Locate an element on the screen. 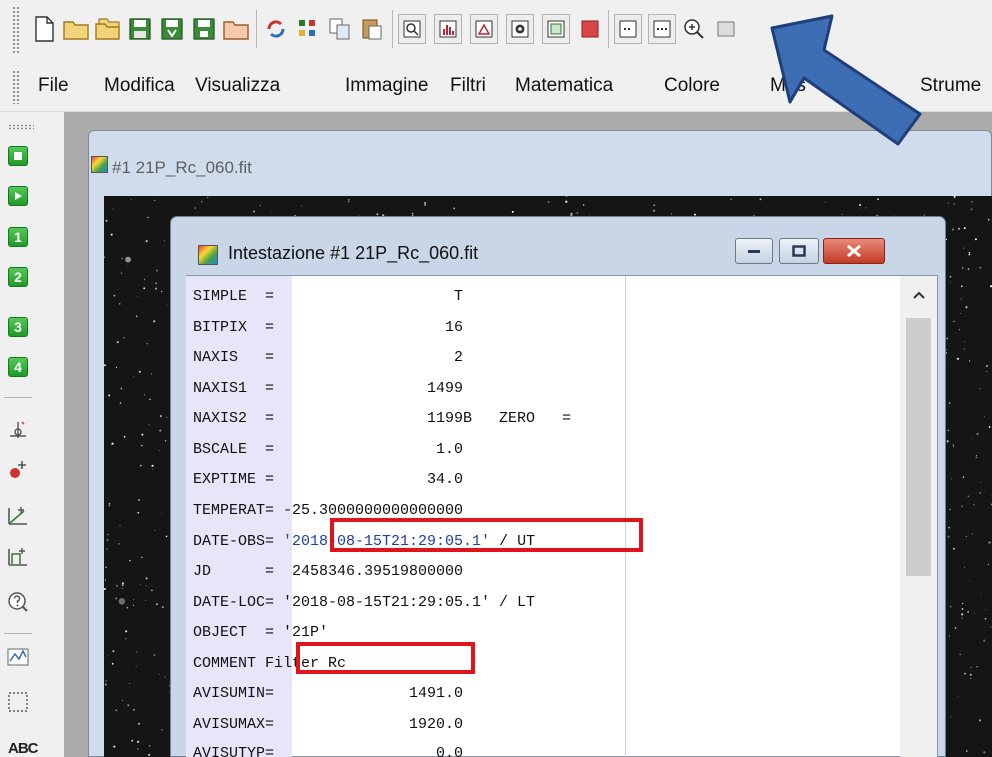 Image resolution: width=992 pixels, height=757 pixels. menu-immagine: Immagine is located at coordinates (386, 86).